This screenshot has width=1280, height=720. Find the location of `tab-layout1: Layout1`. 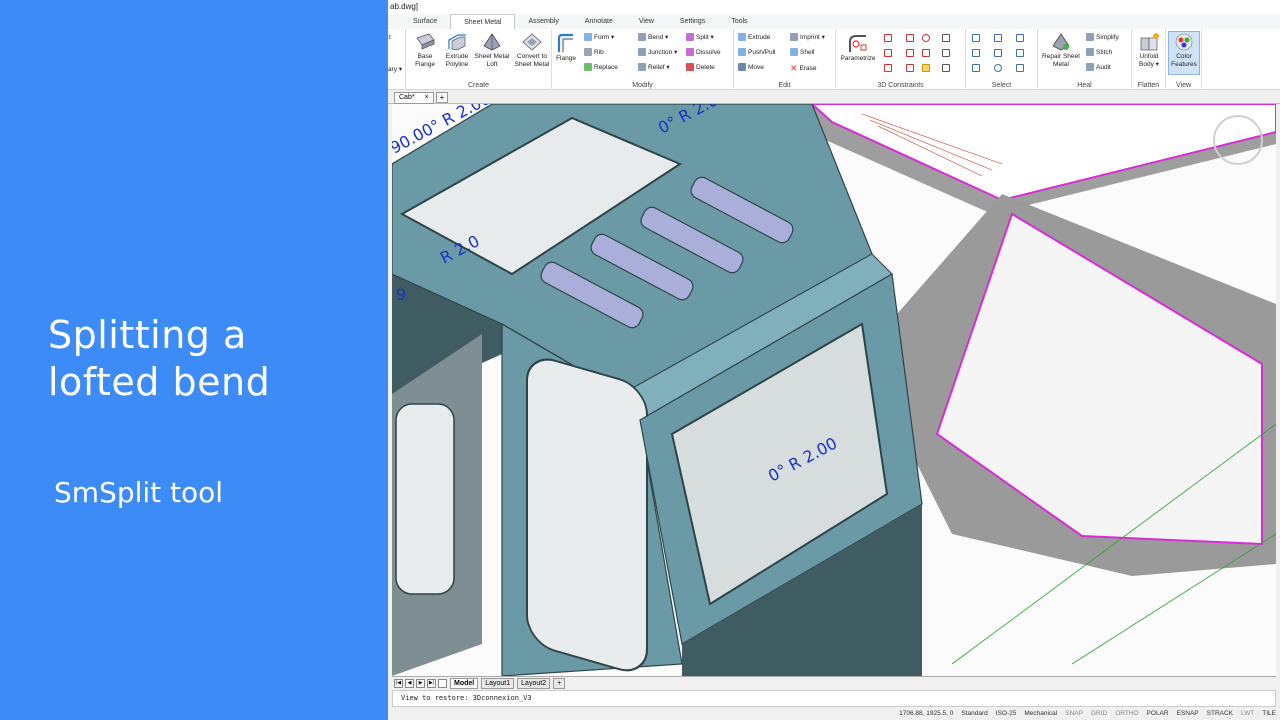

tab-layout1: Layout1 is located at coordinates (498, 683).